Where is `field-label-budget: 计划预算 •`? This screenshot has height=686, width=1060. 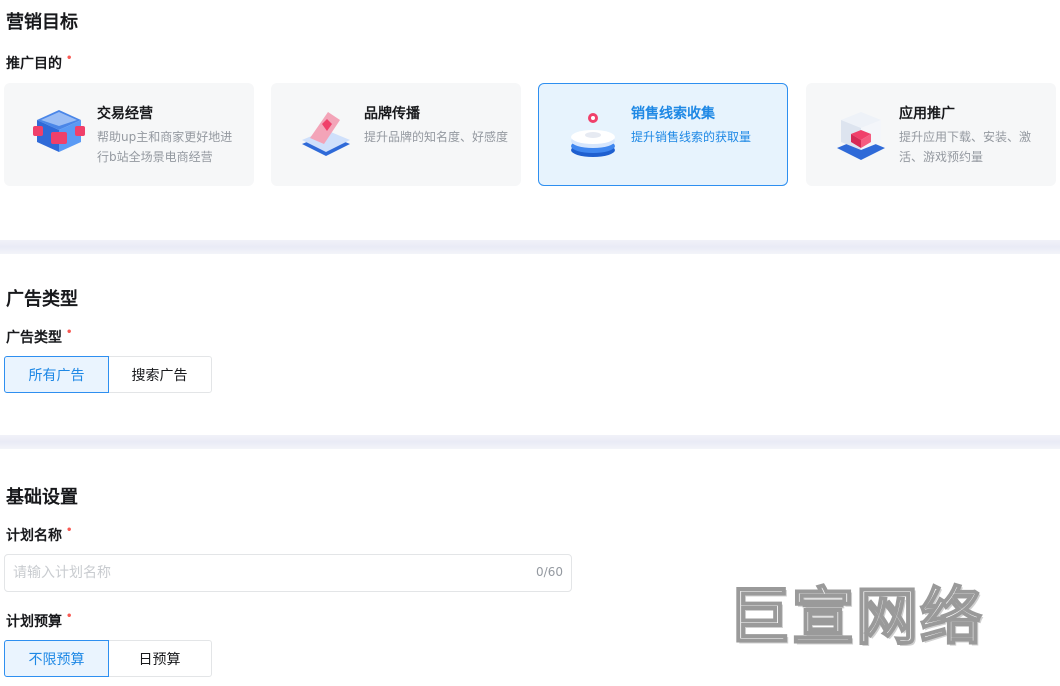 field-label-budget: 计划预算 • is located at coordinates (39, 621).